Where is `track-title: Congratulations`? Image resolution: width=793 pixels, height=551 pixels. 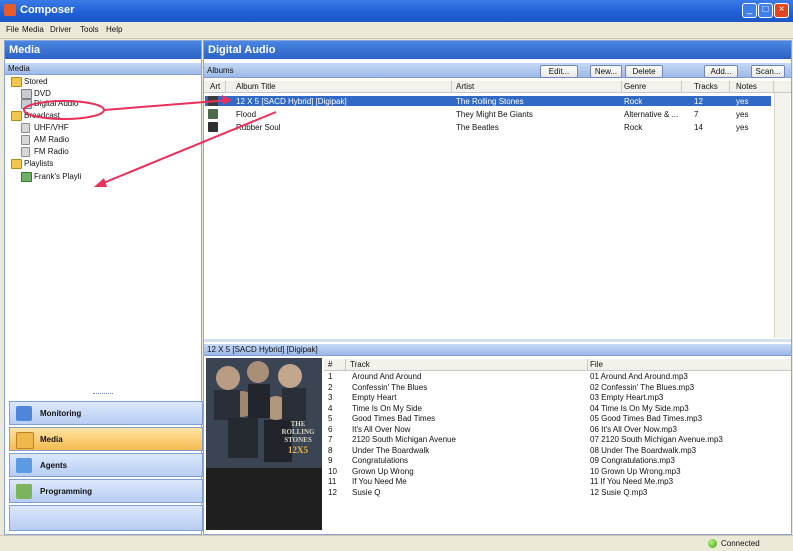 track-title: Congratulations is located at coordinates (380, 460).